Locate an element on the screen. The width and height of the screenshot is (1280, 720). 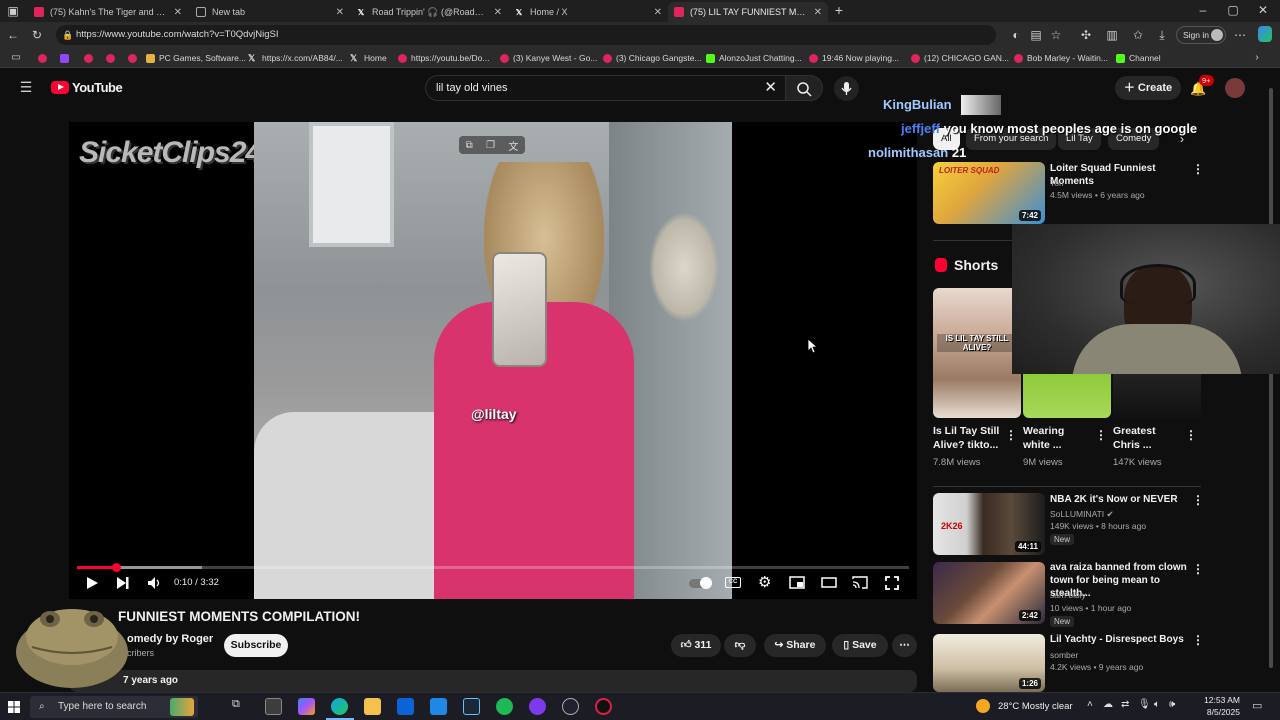
cast-icon is located at coordinates (860, 582).